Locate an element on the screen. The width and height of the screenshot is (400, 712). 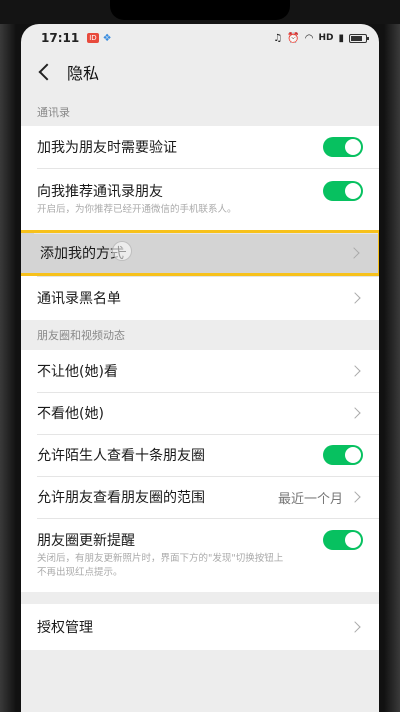
auth-row: 授权管理 is located at coordinates (200, 627).